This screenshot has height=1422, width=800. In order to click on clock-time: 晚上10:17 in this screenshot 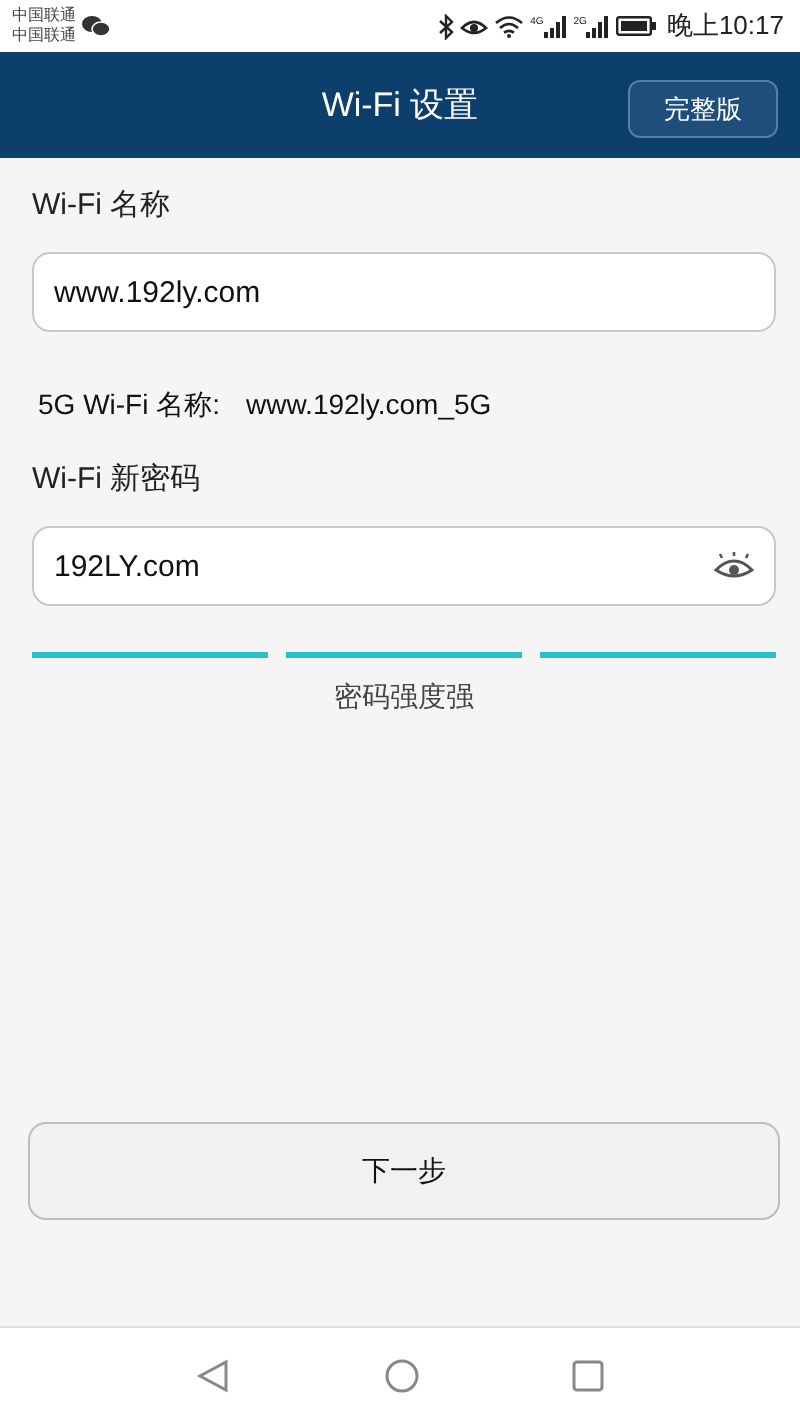, I will do `click(725, 26)`.